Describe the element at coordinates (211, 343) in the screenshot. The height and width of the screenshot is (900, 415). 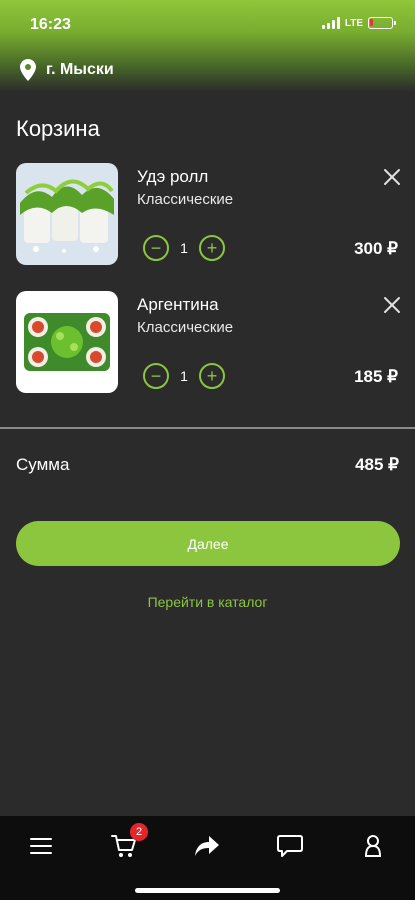
I see `cart-item: Аргентина Классические − 1 + 185 ₽` at that location.